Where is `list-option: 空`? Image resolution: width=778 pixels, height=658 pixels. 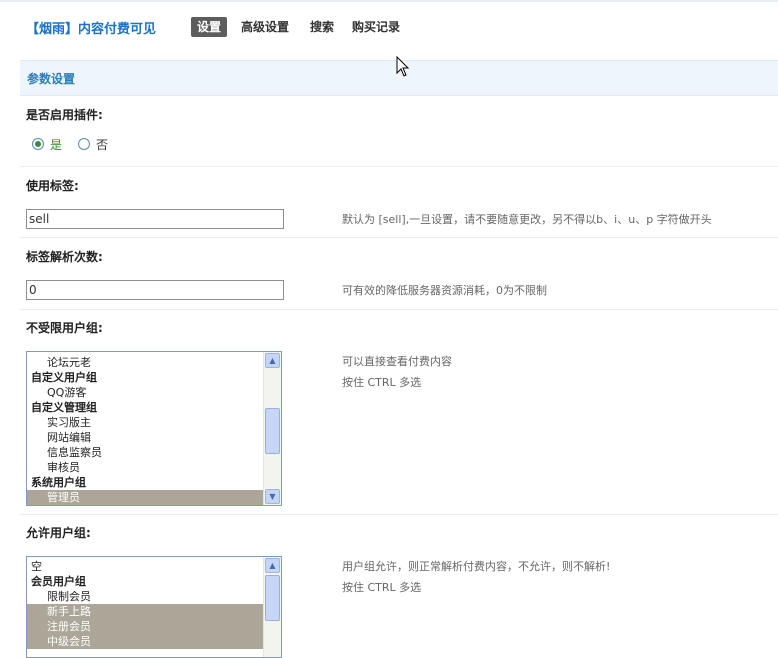
list-option: 空 is located at coordinates (145, 566).